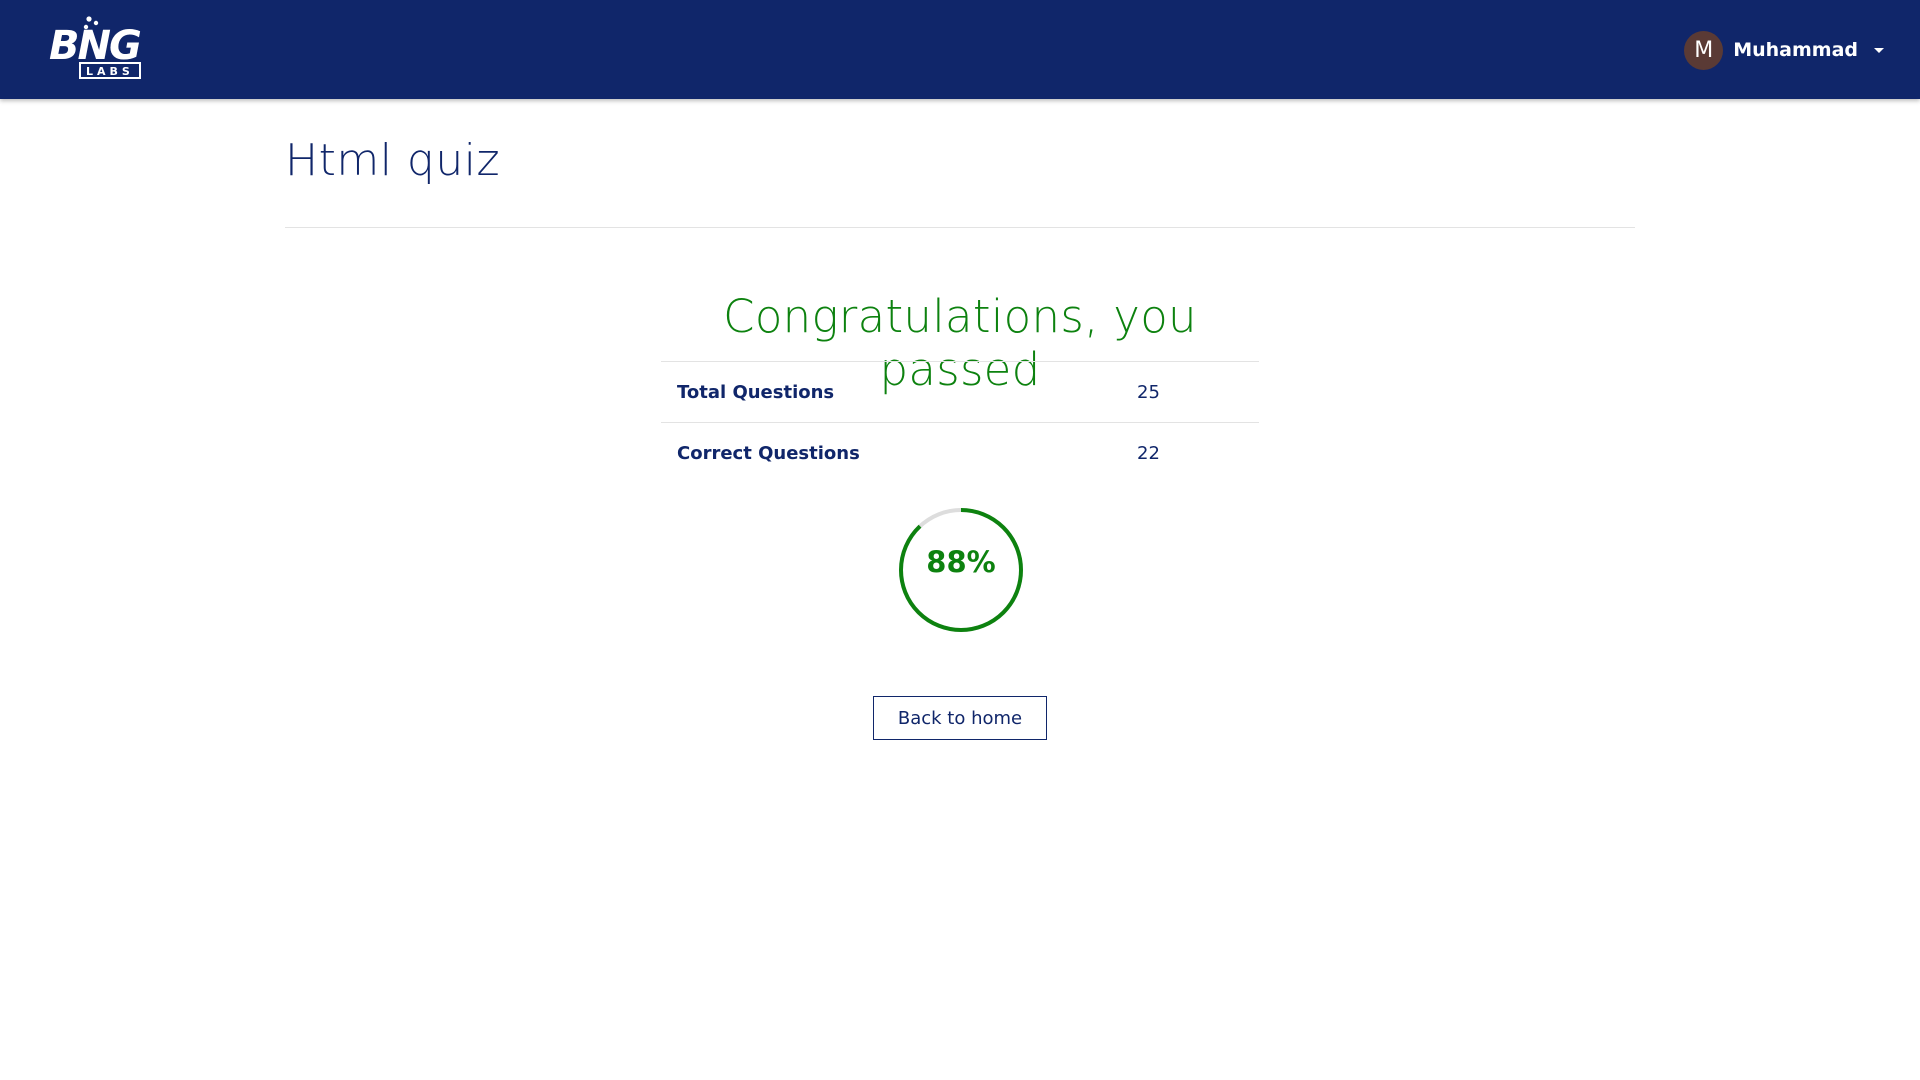 The width and height of the screenshot is (1920, 1080). Describe the element at coordinates (960, 49) in the screenshot. I see `top-navbar: BNG LABS M Muhammad` at that location.